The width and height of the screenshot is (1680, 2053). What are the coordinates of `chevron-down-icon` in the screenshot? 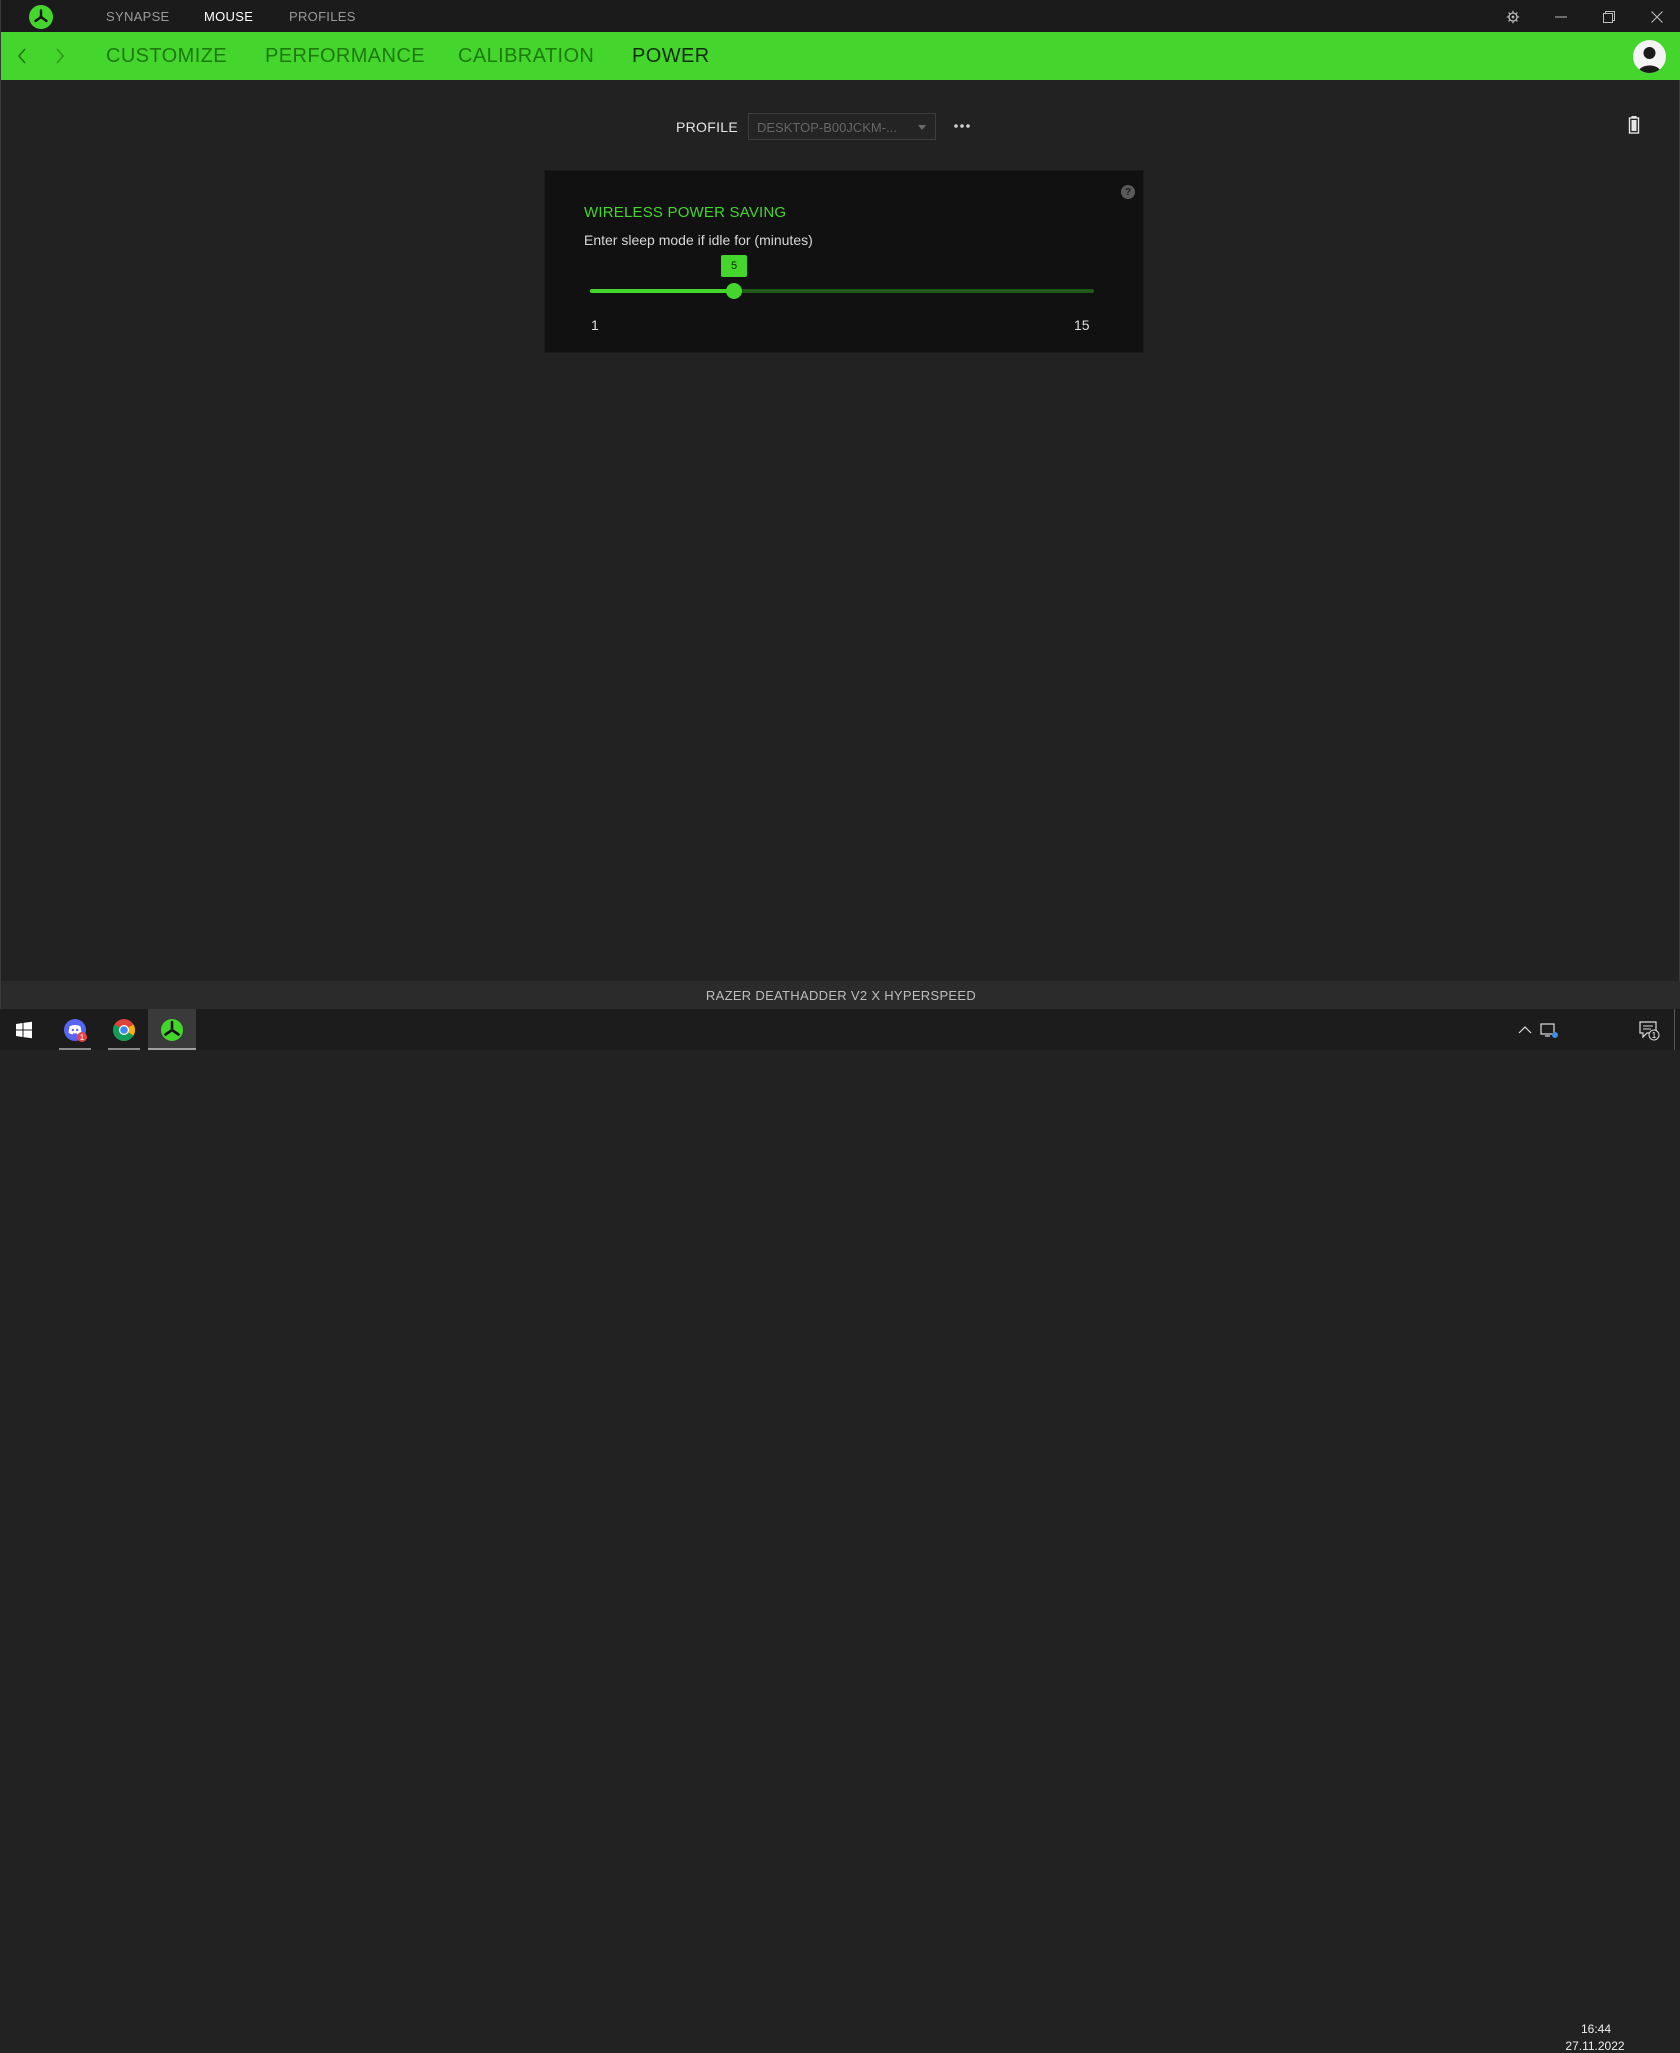 It's located at (922, 127).